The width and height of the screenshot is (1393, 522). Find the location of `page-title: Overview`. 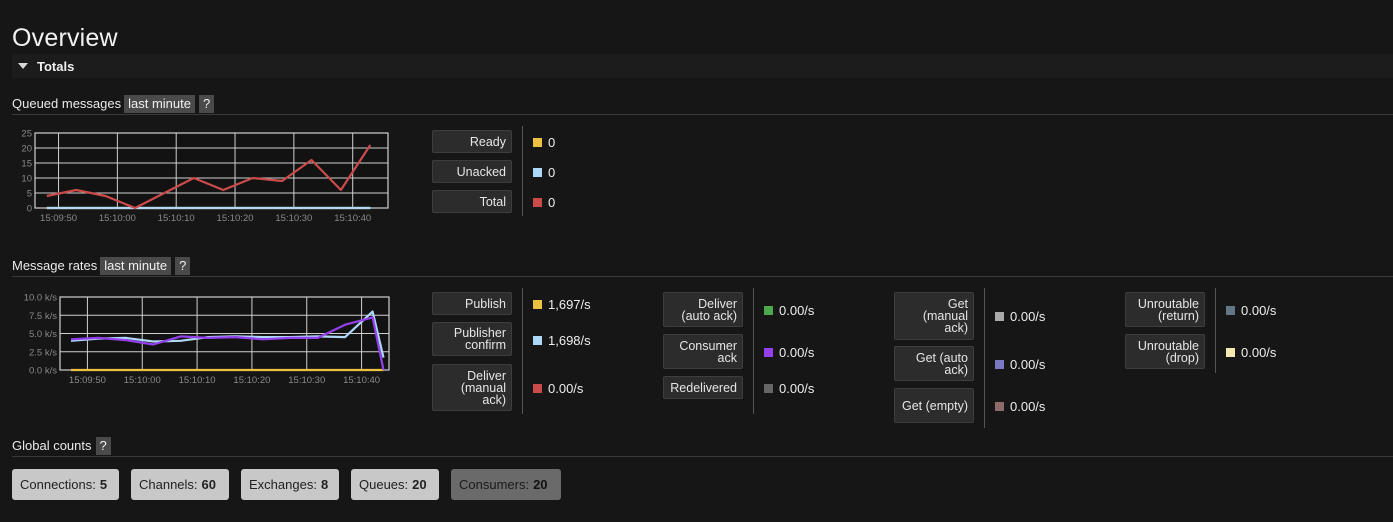

page-title: Overview is located at coordinates (65, 38).